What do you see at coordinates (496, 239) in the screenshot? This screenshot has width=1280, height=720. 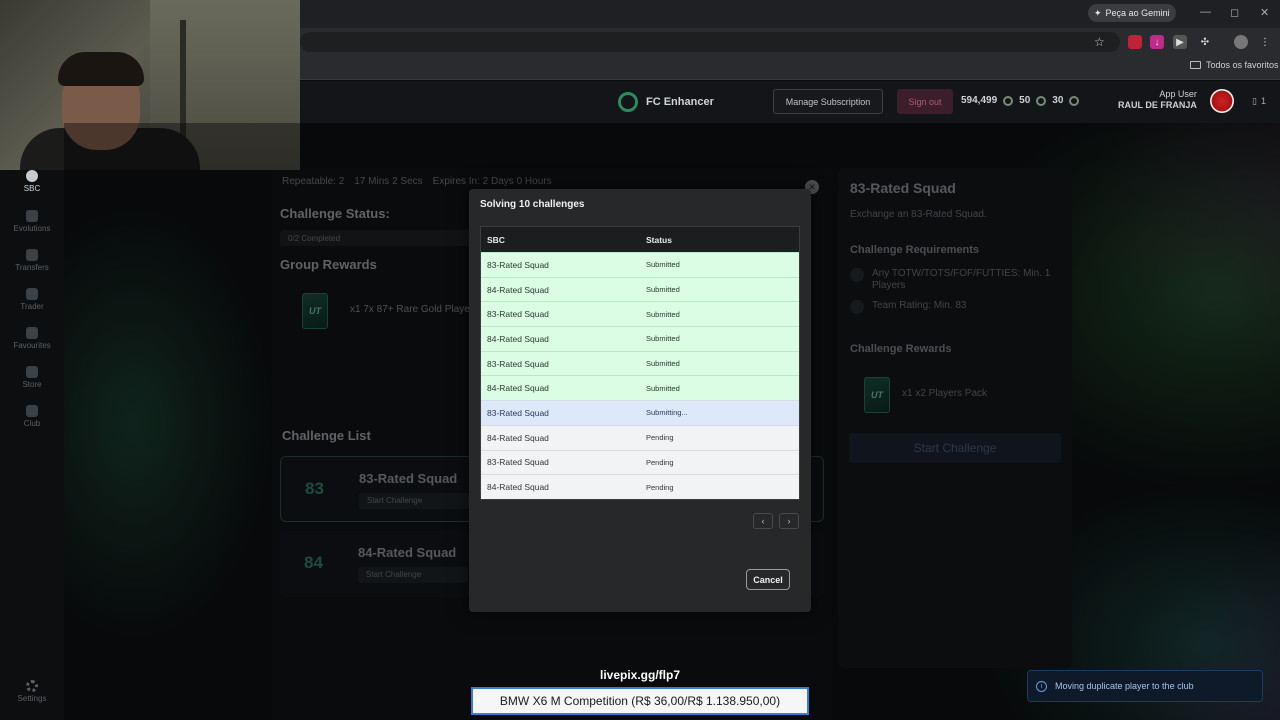 I see `header-sbc: SBC` at bounding box center [496, 239].